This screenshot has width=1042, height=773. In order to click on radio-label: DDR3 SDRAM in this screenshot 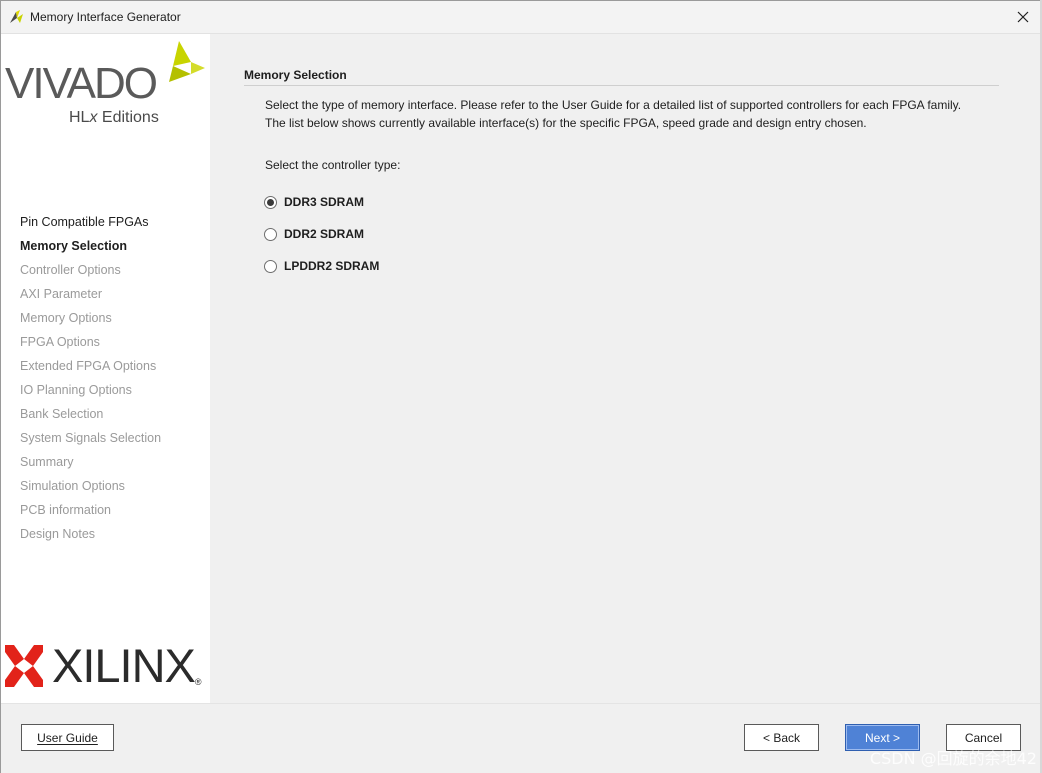, I will do `click(324, 202)`.